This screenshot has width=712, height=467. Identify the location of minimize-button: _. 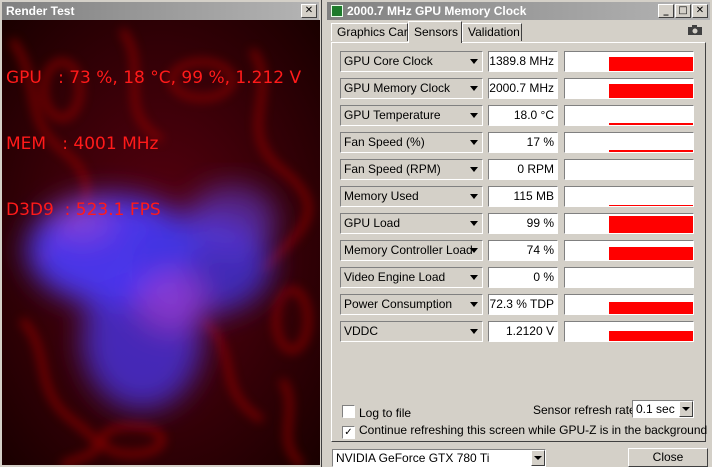
(666, 11).